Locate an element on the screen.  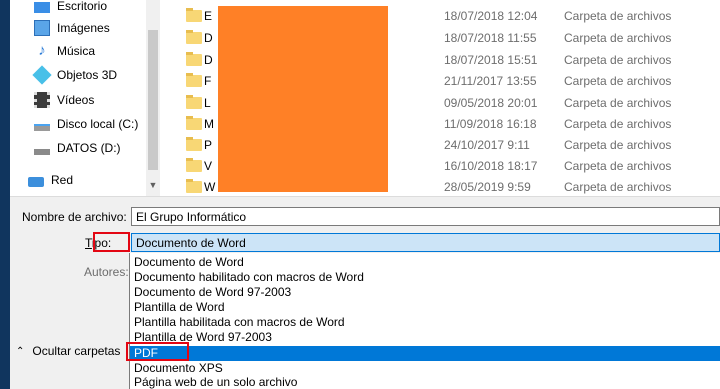
hide-folders-label: Ocultar carpetas is located at coordinates (76, 351).